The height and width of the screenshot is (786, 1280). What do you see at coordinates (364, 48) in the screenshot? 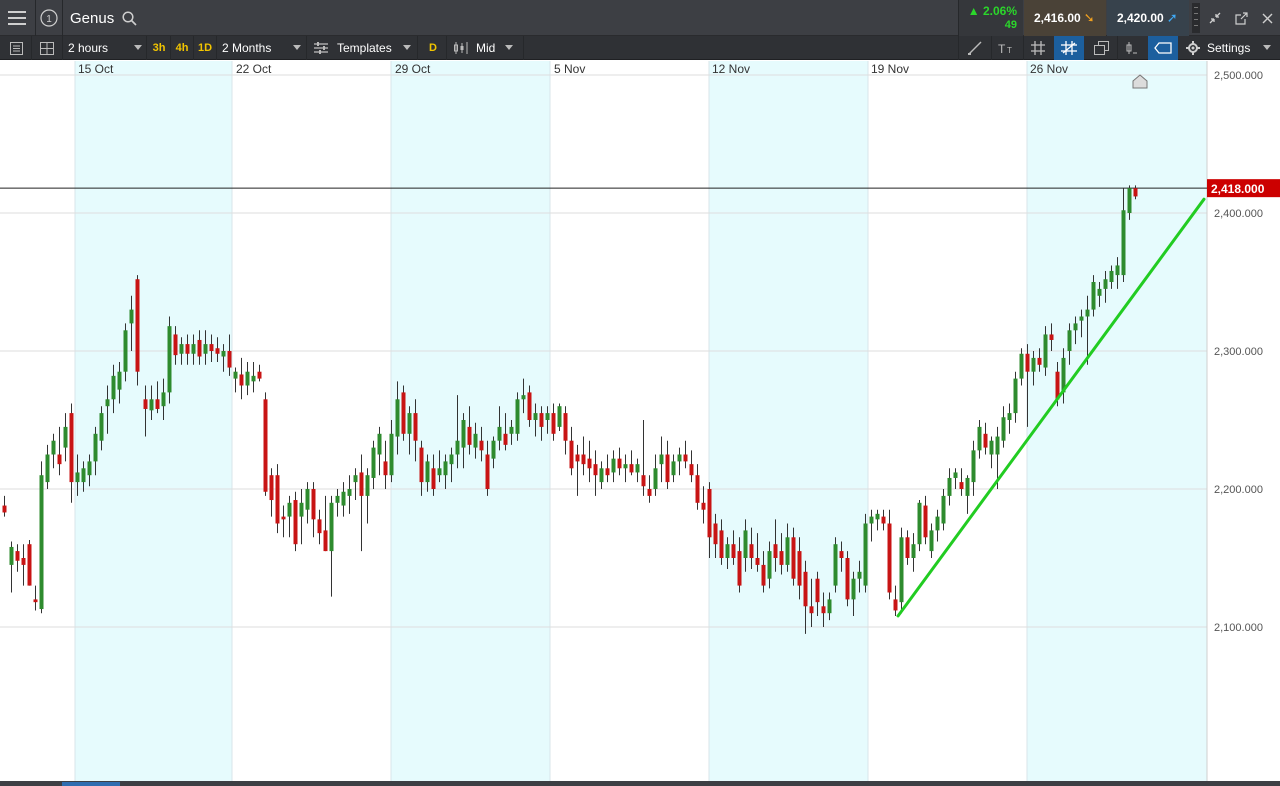
I see `templates-dropdown: Templates` at bounding box center [364, 48].